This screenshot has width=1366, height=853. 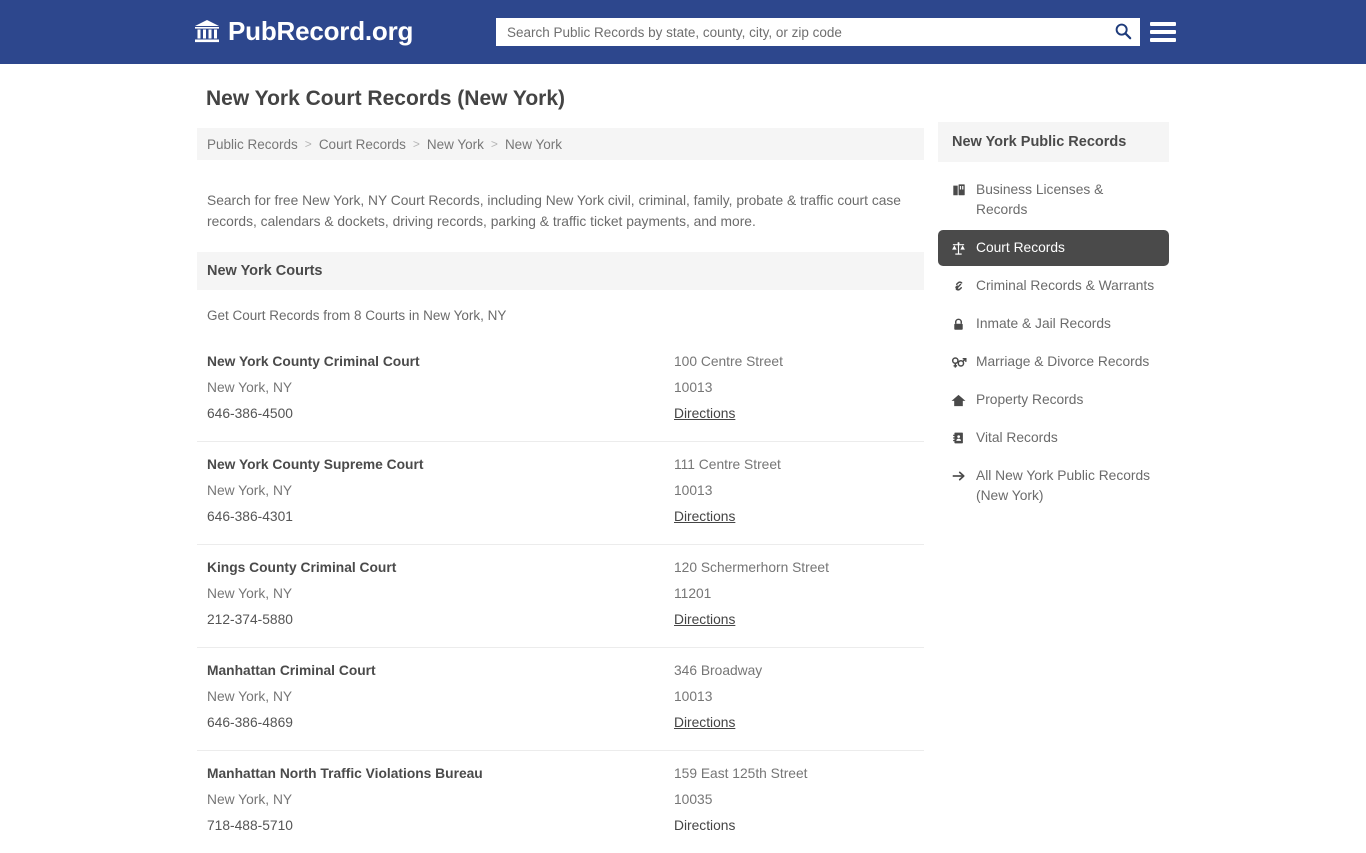 I want to click on home-icon, so click(x=958, y=400).